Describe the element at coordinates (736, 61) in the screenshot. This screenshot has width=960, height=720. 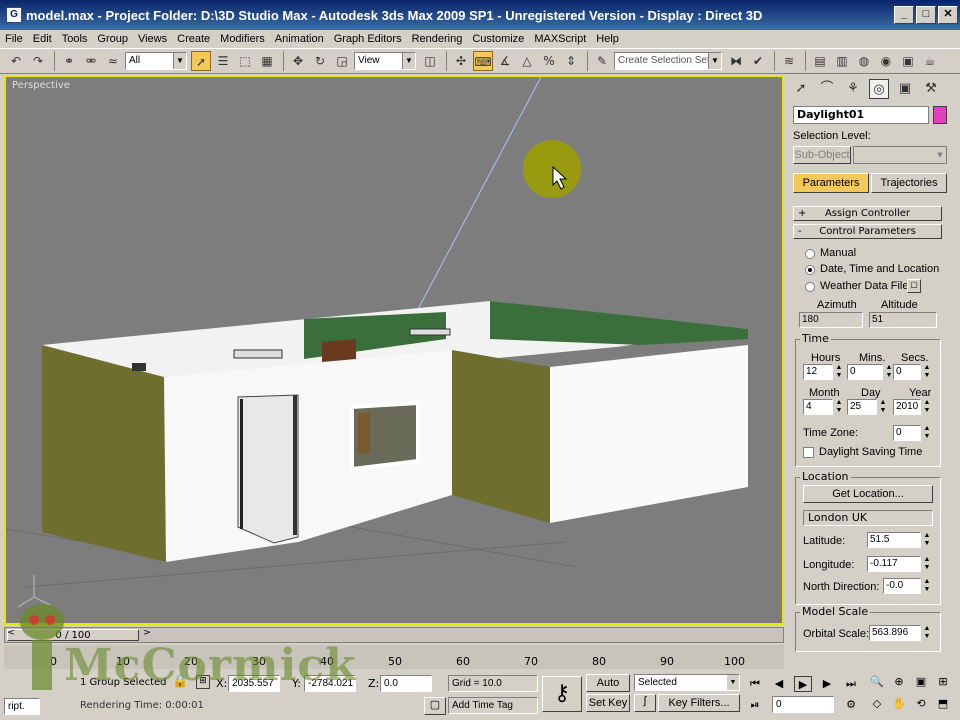
I see `mirror-icon: ⧓` at that location.